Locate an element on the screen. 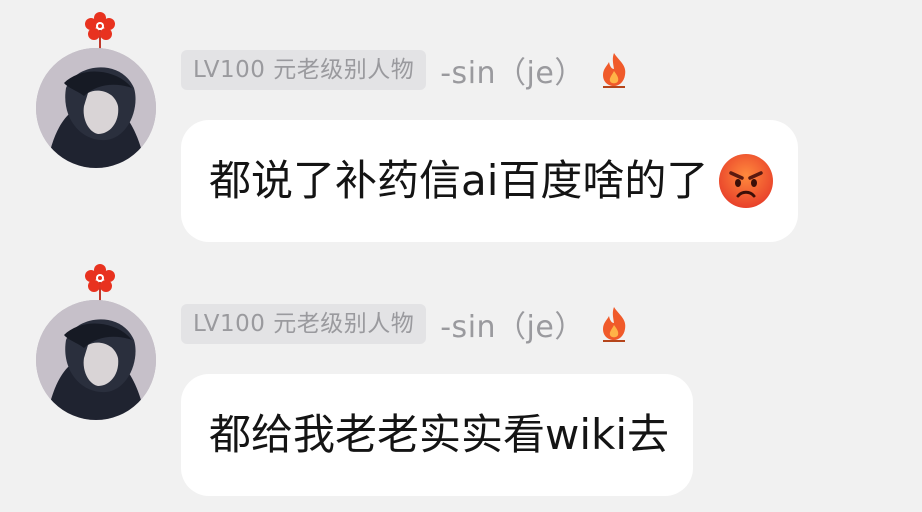 The width and height of the screenshot is (922, 512). message-bubble: 都给我老老实实看wiki去 is located at coordinates (437, 435).